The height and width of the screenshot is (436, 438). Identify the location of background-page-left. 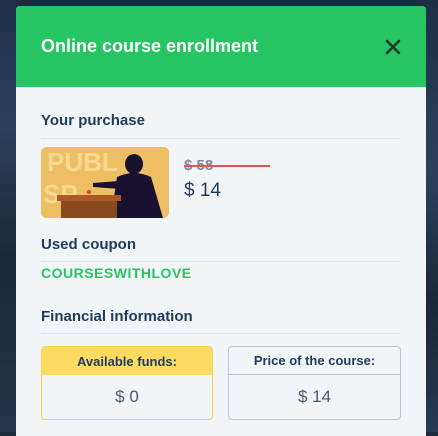
(8, 216).